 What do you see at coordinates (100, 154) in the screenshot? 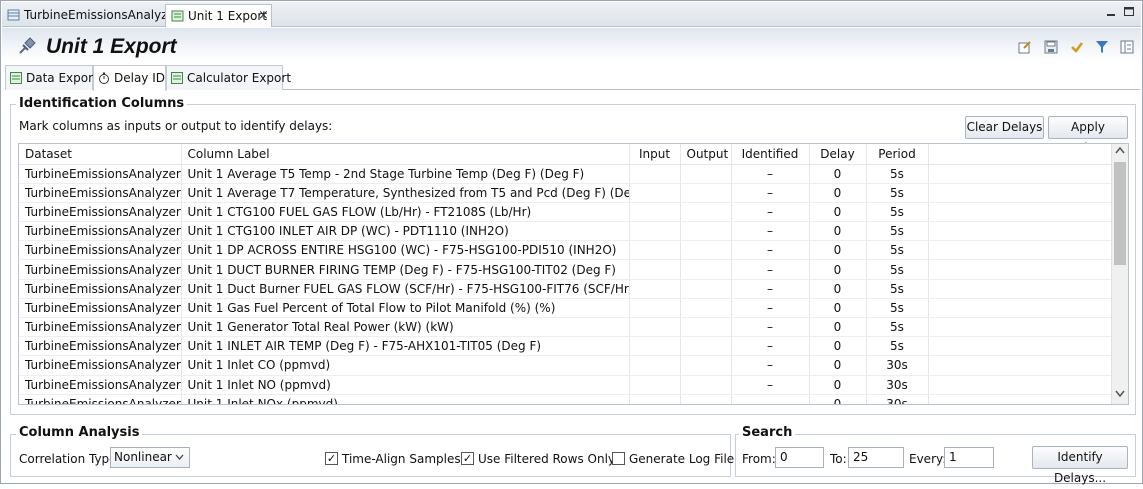
I see `header-dataset: Dataset` at bounding box center [100, 154].